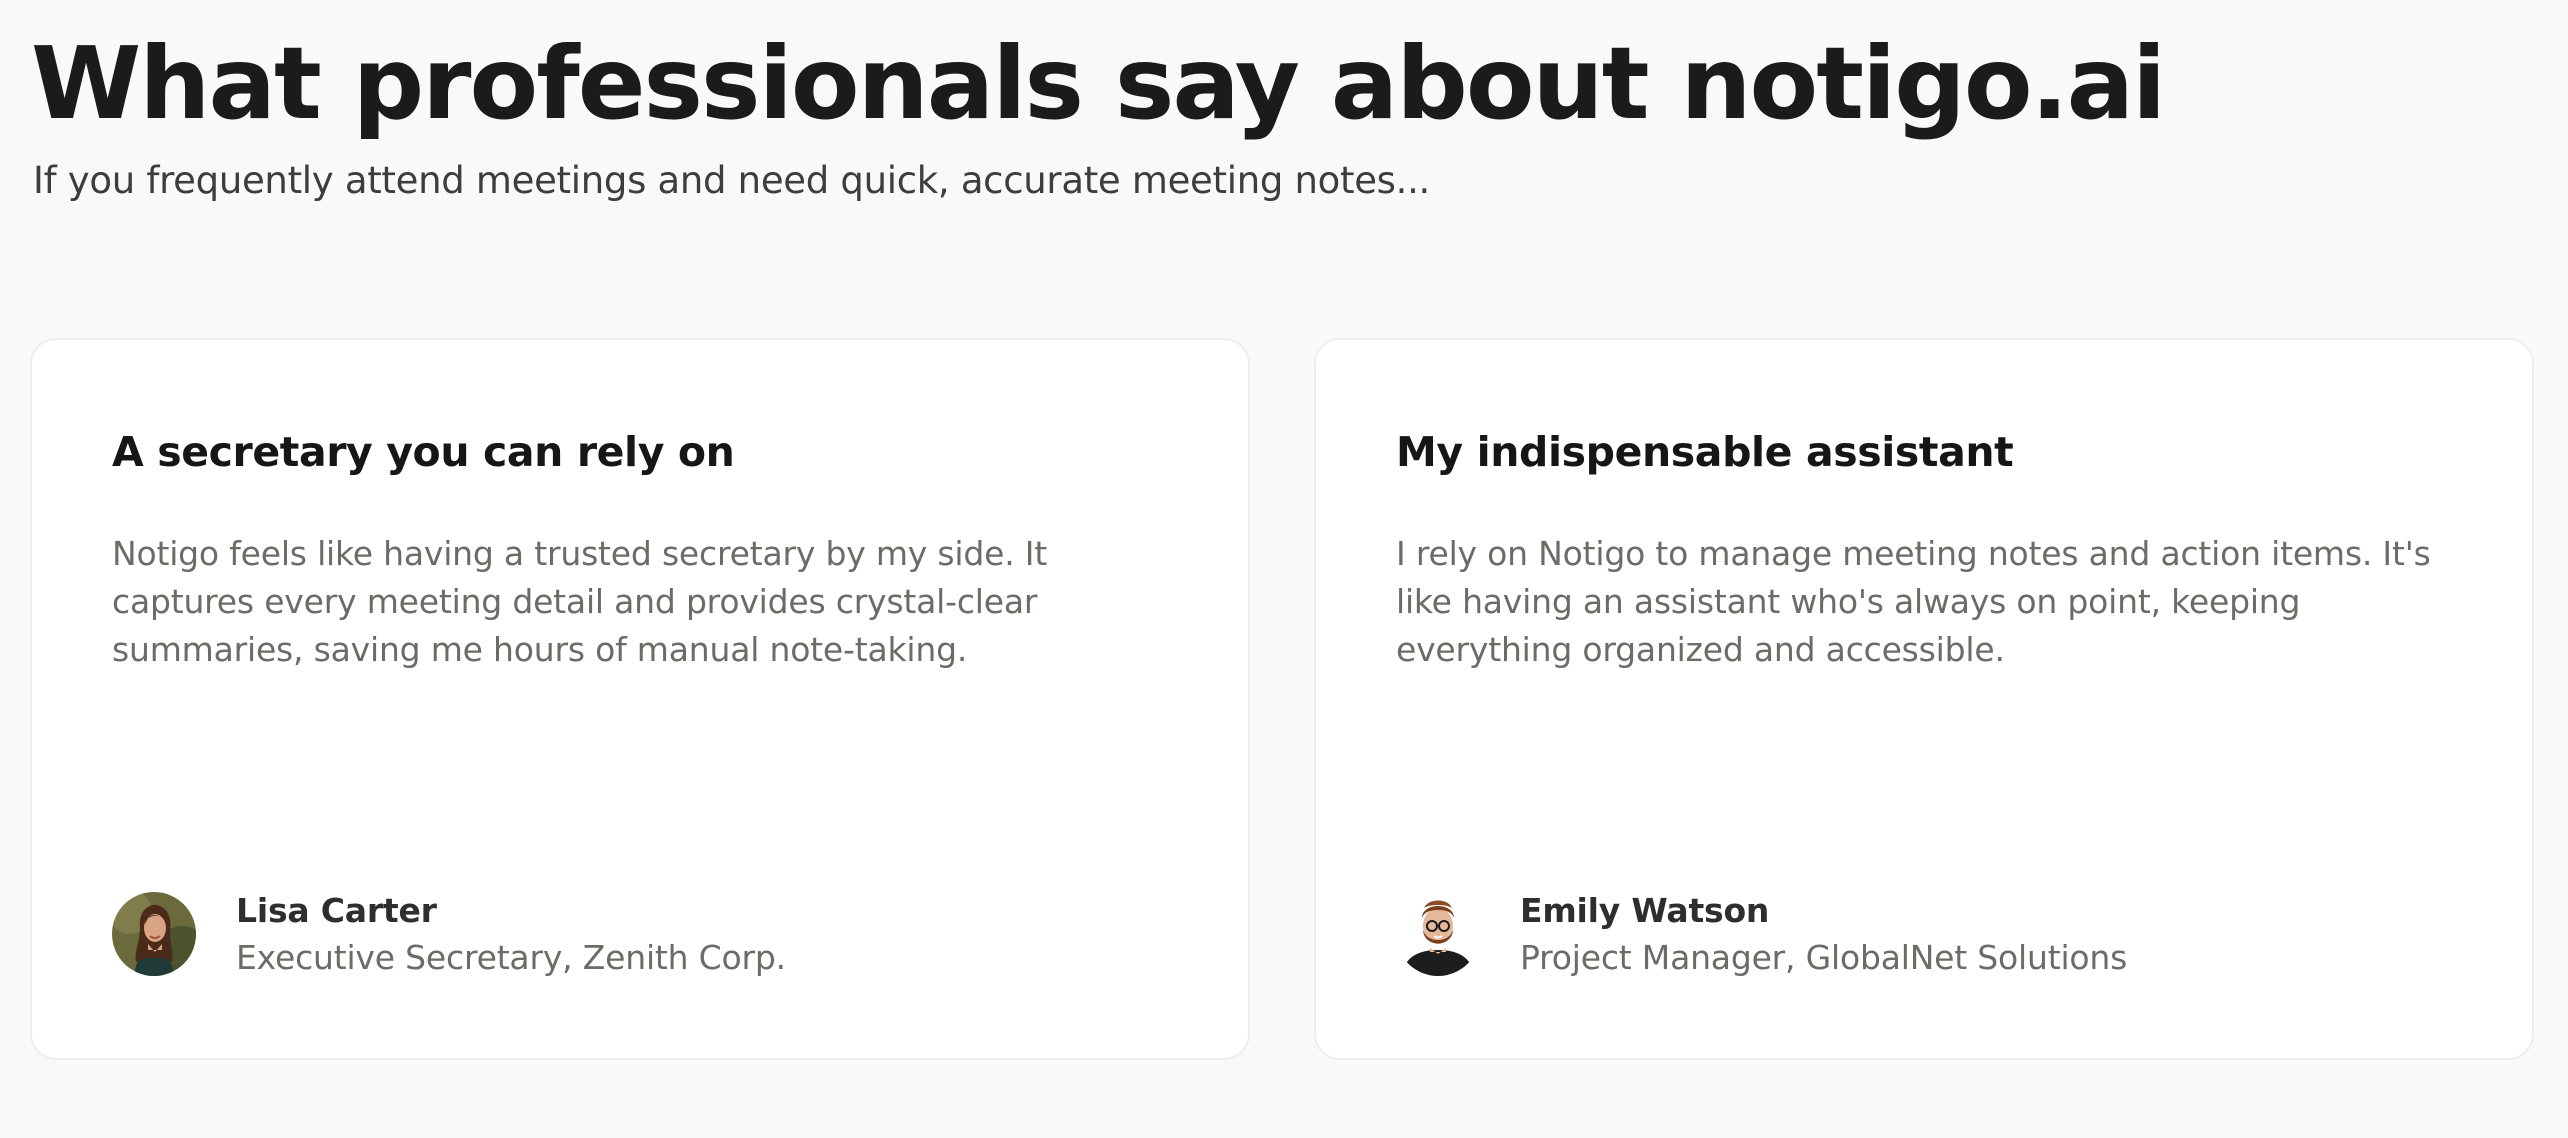 Image resolution: width=2568 pixels, height=1138 pixels. Describe the element at coordinates (423, 452) in the screenshot. I see `testimonial-title: A secretary you can rely on` at that location.